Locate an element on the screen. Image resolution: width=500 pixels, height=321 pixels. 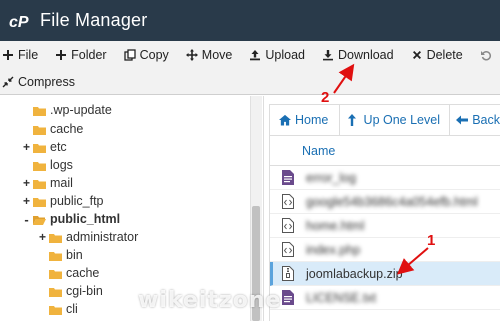
tree-item-mail: + mail is located at coordinates (47, 183).